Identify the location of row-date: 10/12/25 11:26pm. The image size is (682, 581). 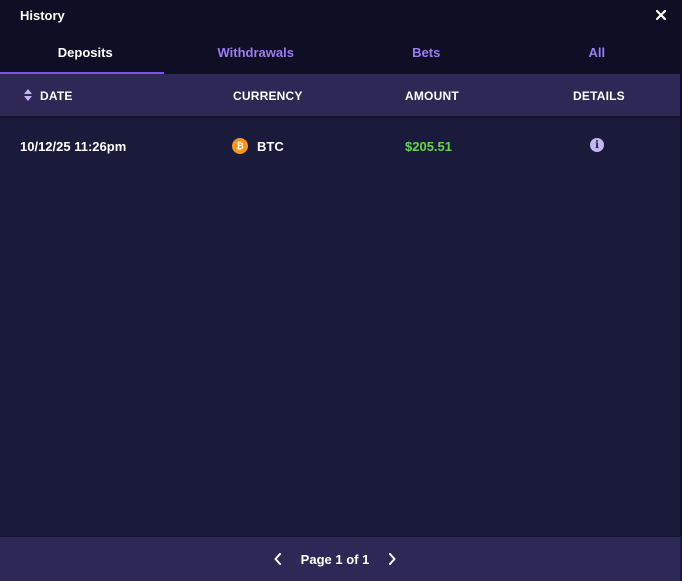
(73, 146).